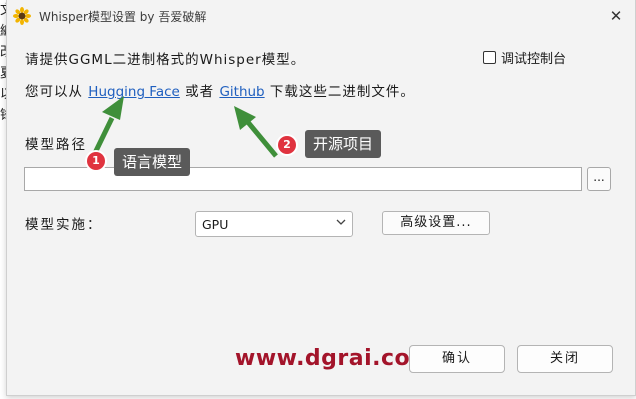  I want to click on debug-console-checkbox: 调试控制台, so click(524, 57).